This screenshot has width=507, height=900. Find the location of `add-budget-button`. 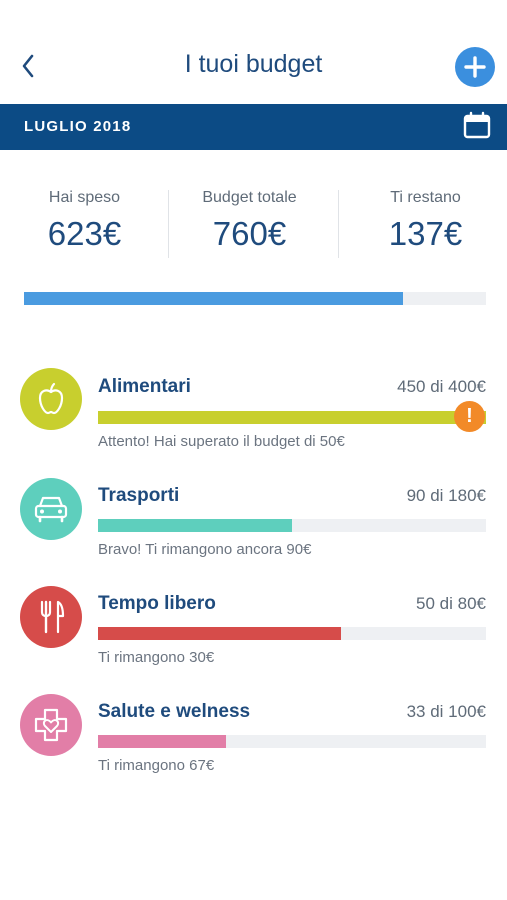

add-budget-button is located at coordinates (475, 67).